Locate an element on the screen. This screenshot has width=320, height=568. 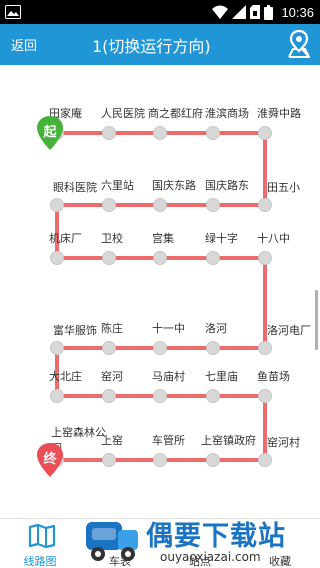
station-label: 陈庄 is located at coordinates (112, 328).